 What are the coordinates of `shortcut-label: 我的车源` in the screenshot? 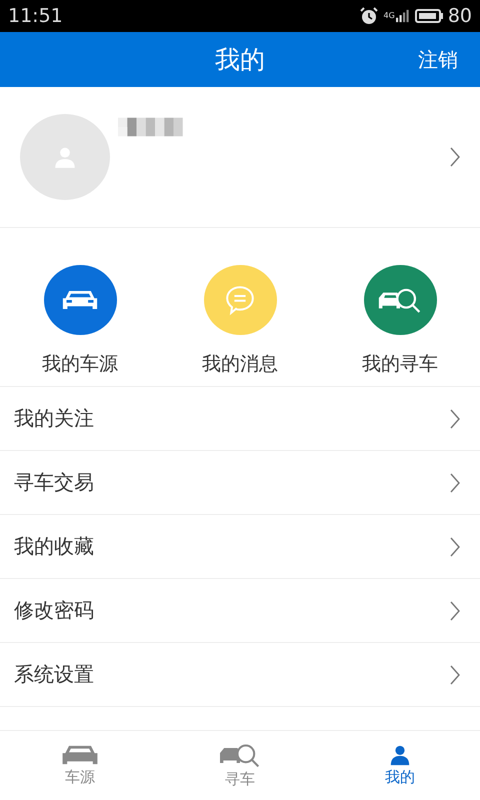 It's located at (80, 364).